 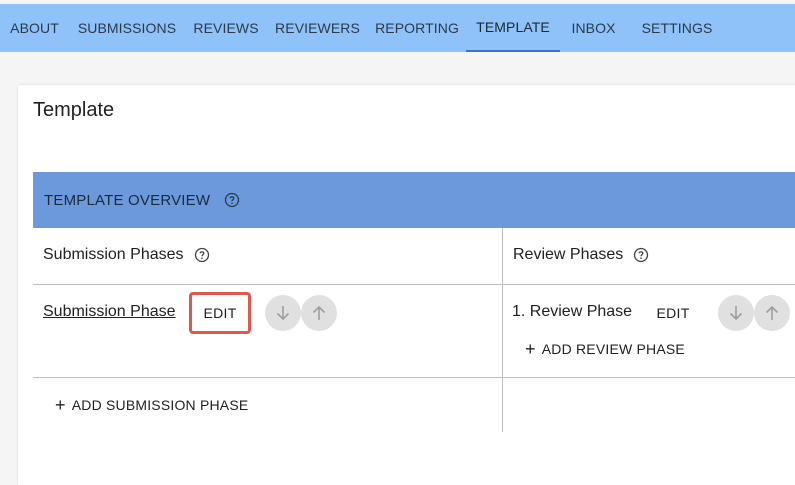 I want to click on tab-inbox: INBOX, so click(x=593, y=28).